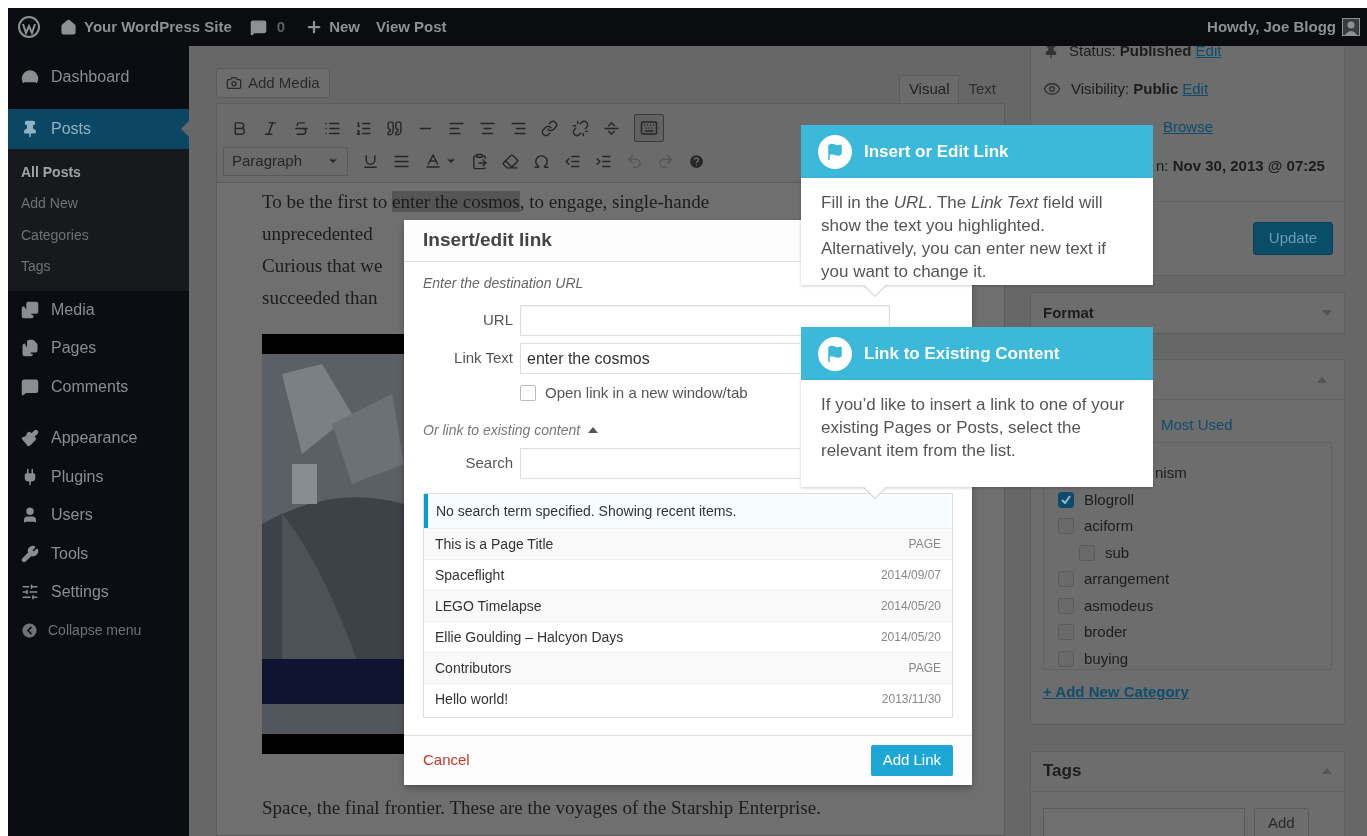  I want to click on keyboard-icon, so click(649, 128).